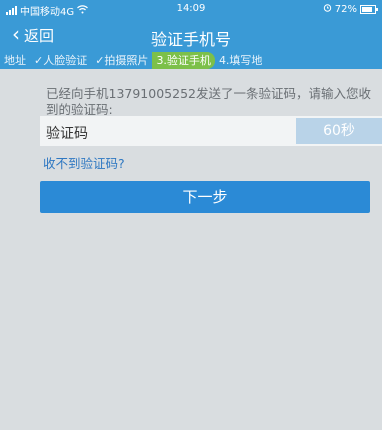 The image size is (382, 430). What do you see at coordinates (183, 60) in the screenshot?
I see `step-item-active: 3.验证手机` at bounding box center [183, 60].